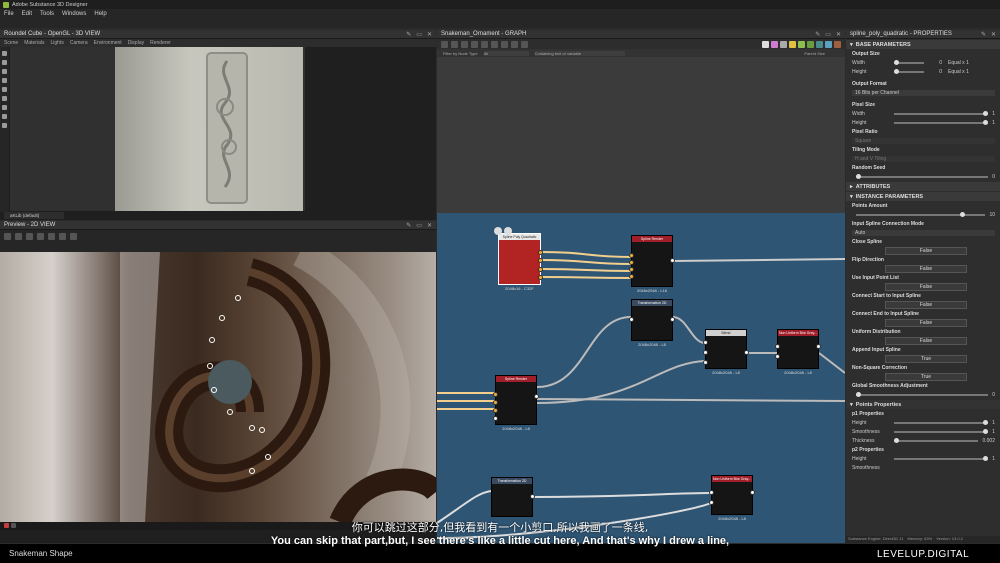  I want to click on prop-output-width: Width 0 Equal x 1, so click(923, 62).